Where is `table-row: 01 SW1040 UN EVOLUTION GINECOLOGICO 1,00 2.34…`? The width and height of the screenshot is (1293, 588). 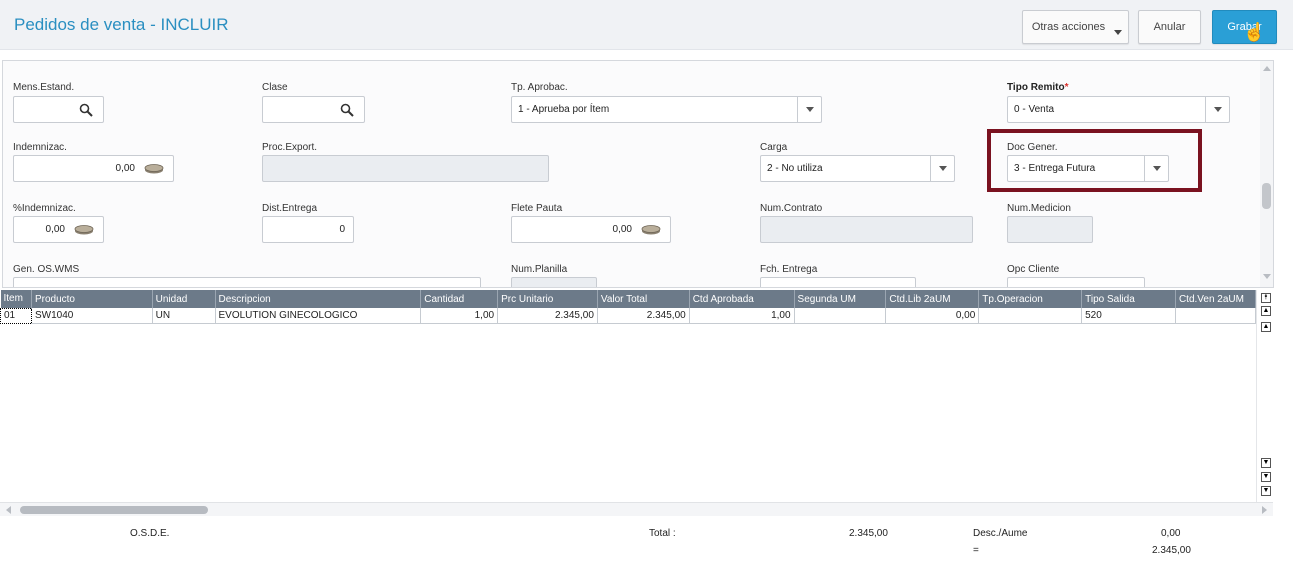 table-row: 01 SW1040 UN EVOLUTION GINECOLOGICO 1,00 2.34… is located at coordinates (628, 315).